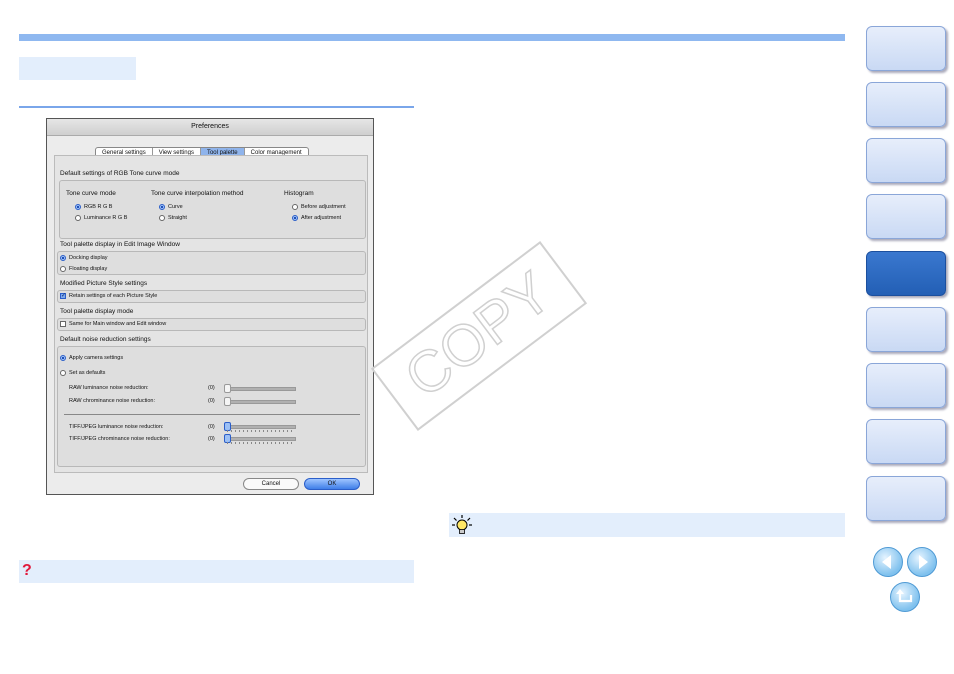 Image resolution: width=954 pixels, height=674 pixels. I want to click on checkbox-retain-picture-style: ✓, so click(63, 296).